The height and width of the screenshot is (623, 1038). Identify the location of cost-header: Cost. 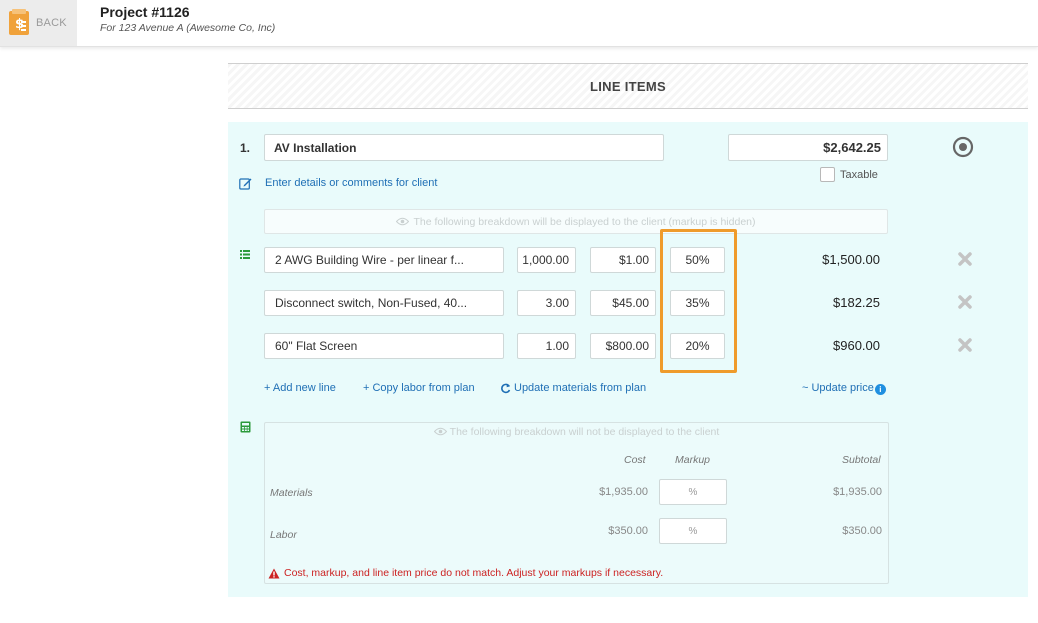
(635, 460).